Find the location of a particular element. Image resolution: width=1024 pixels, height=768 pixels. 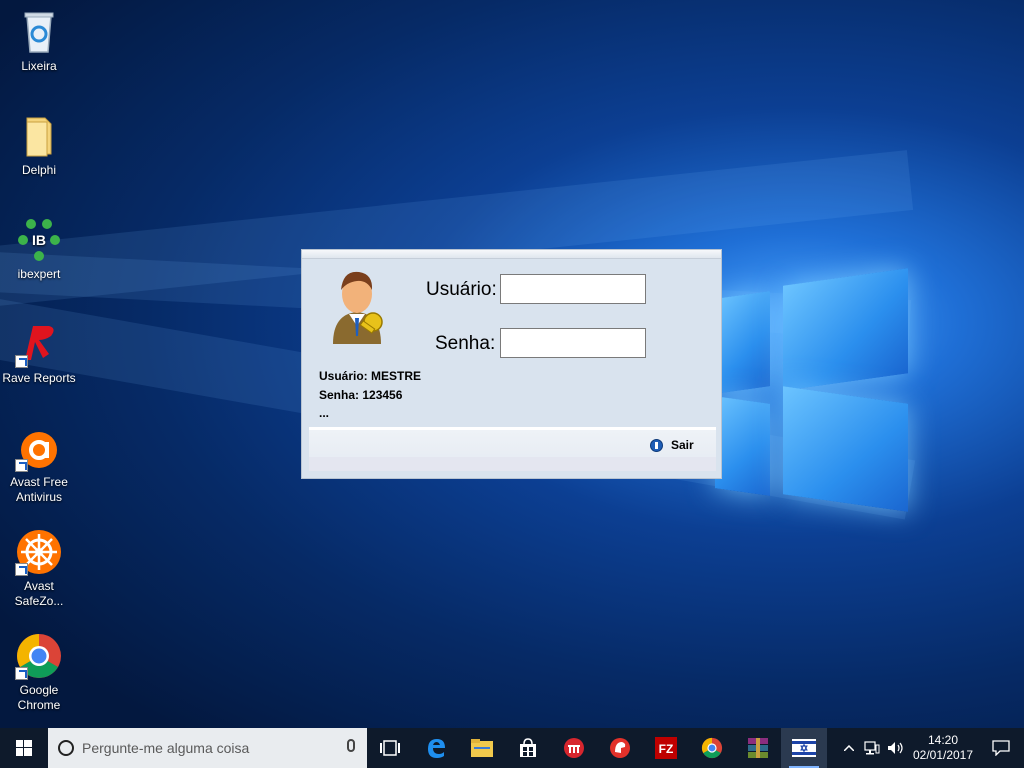

task-view-icon is located at coordinates (390, 748).